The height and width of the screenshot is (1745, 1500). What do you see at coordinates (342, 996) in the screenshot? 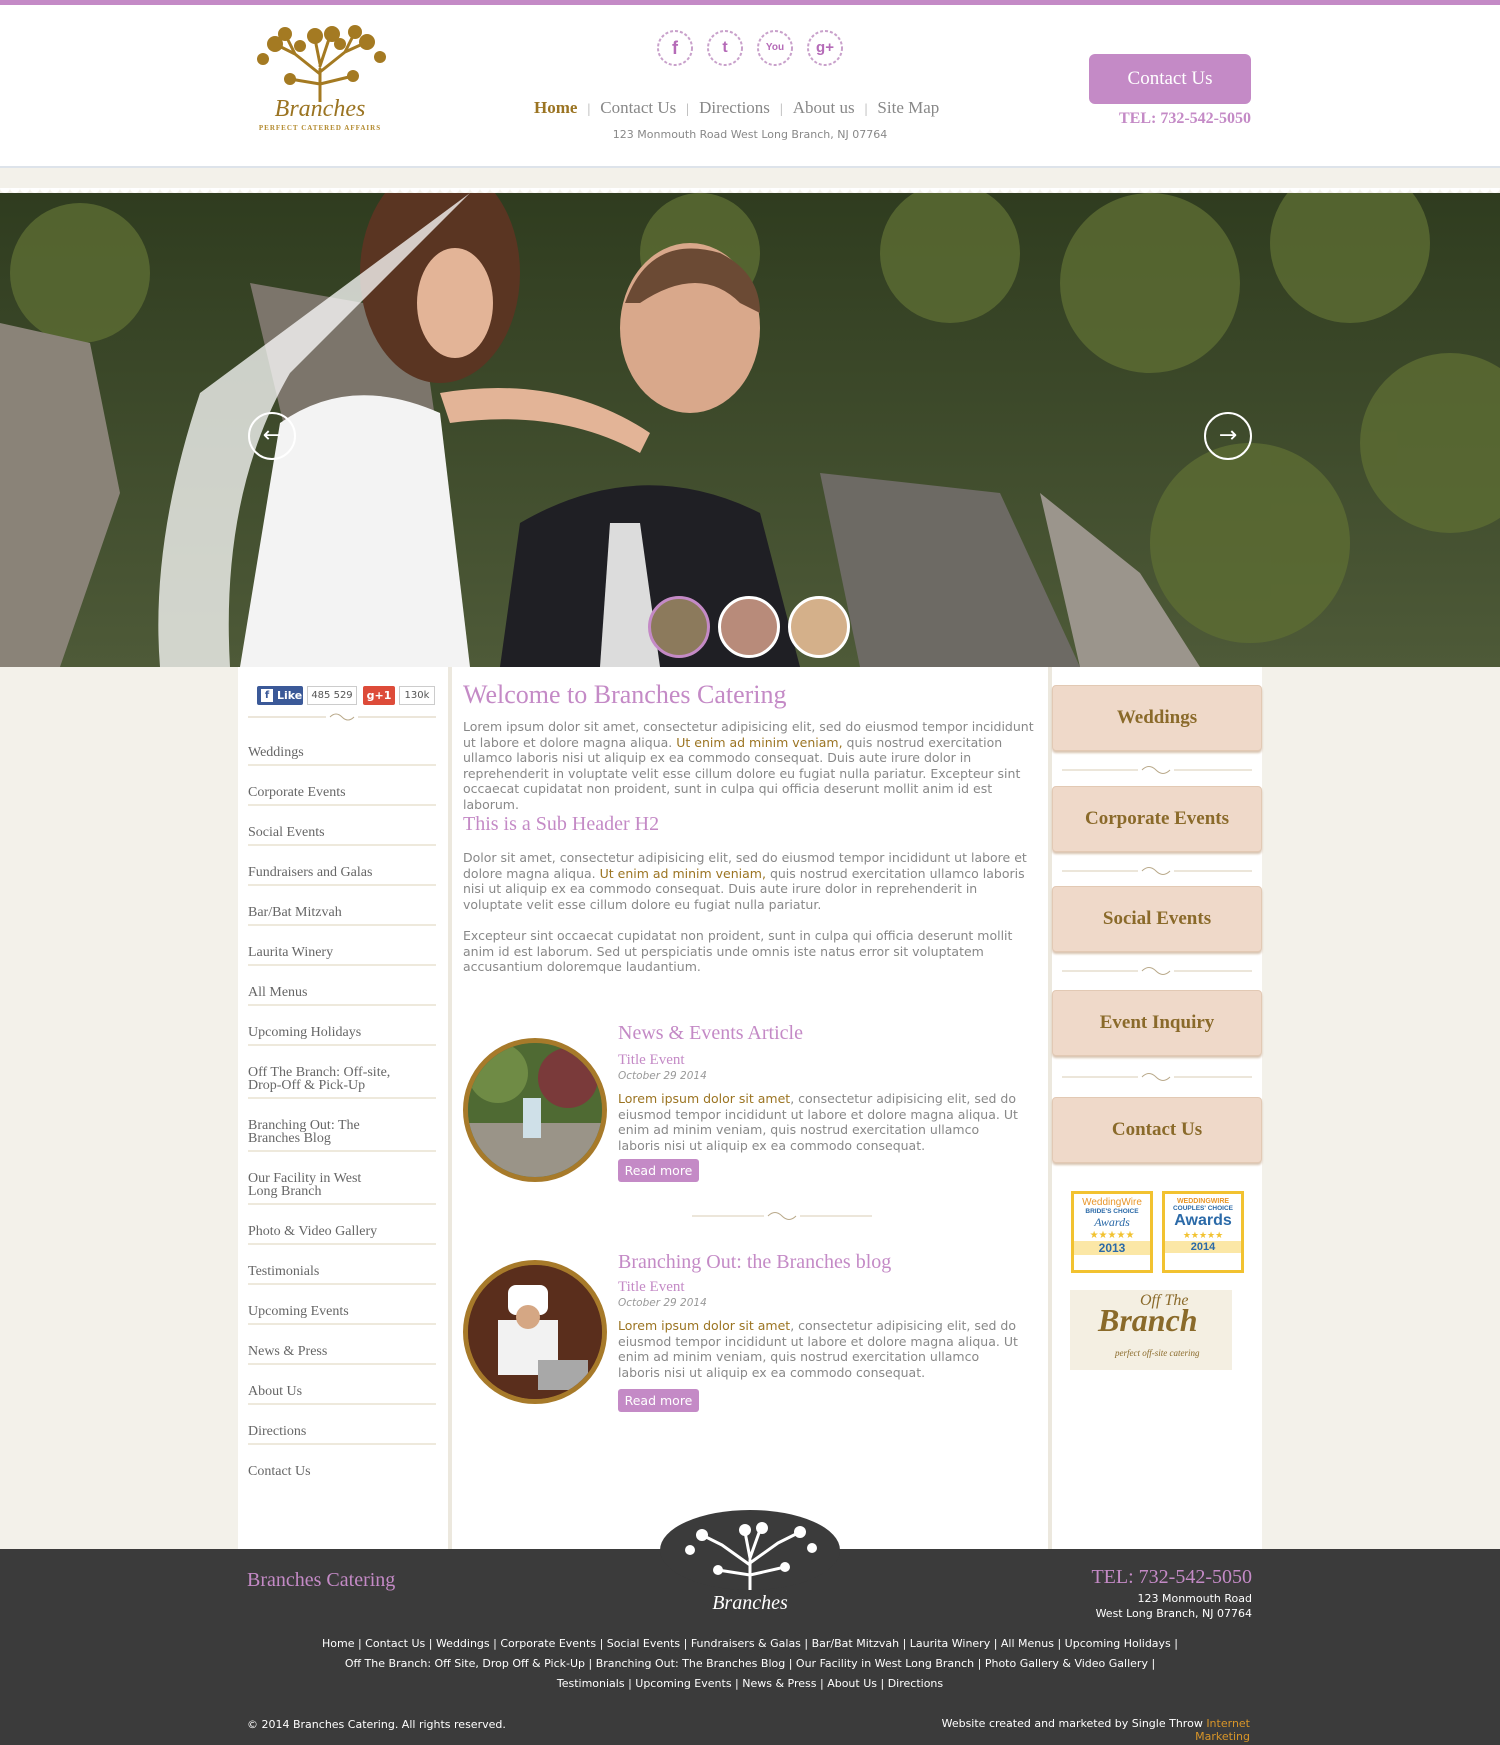
I see `left-menu-all-menus: All Menus` at bounding box center [342, 996].